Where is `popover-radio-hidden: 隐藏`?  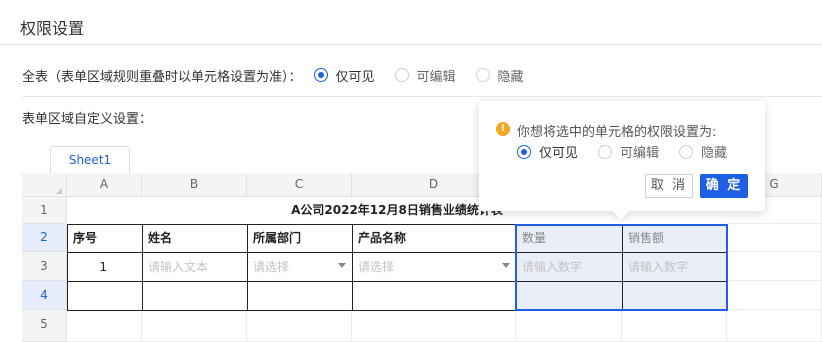
popover-radio-hidden: 隐藏 is located at coordinates (703, 151).